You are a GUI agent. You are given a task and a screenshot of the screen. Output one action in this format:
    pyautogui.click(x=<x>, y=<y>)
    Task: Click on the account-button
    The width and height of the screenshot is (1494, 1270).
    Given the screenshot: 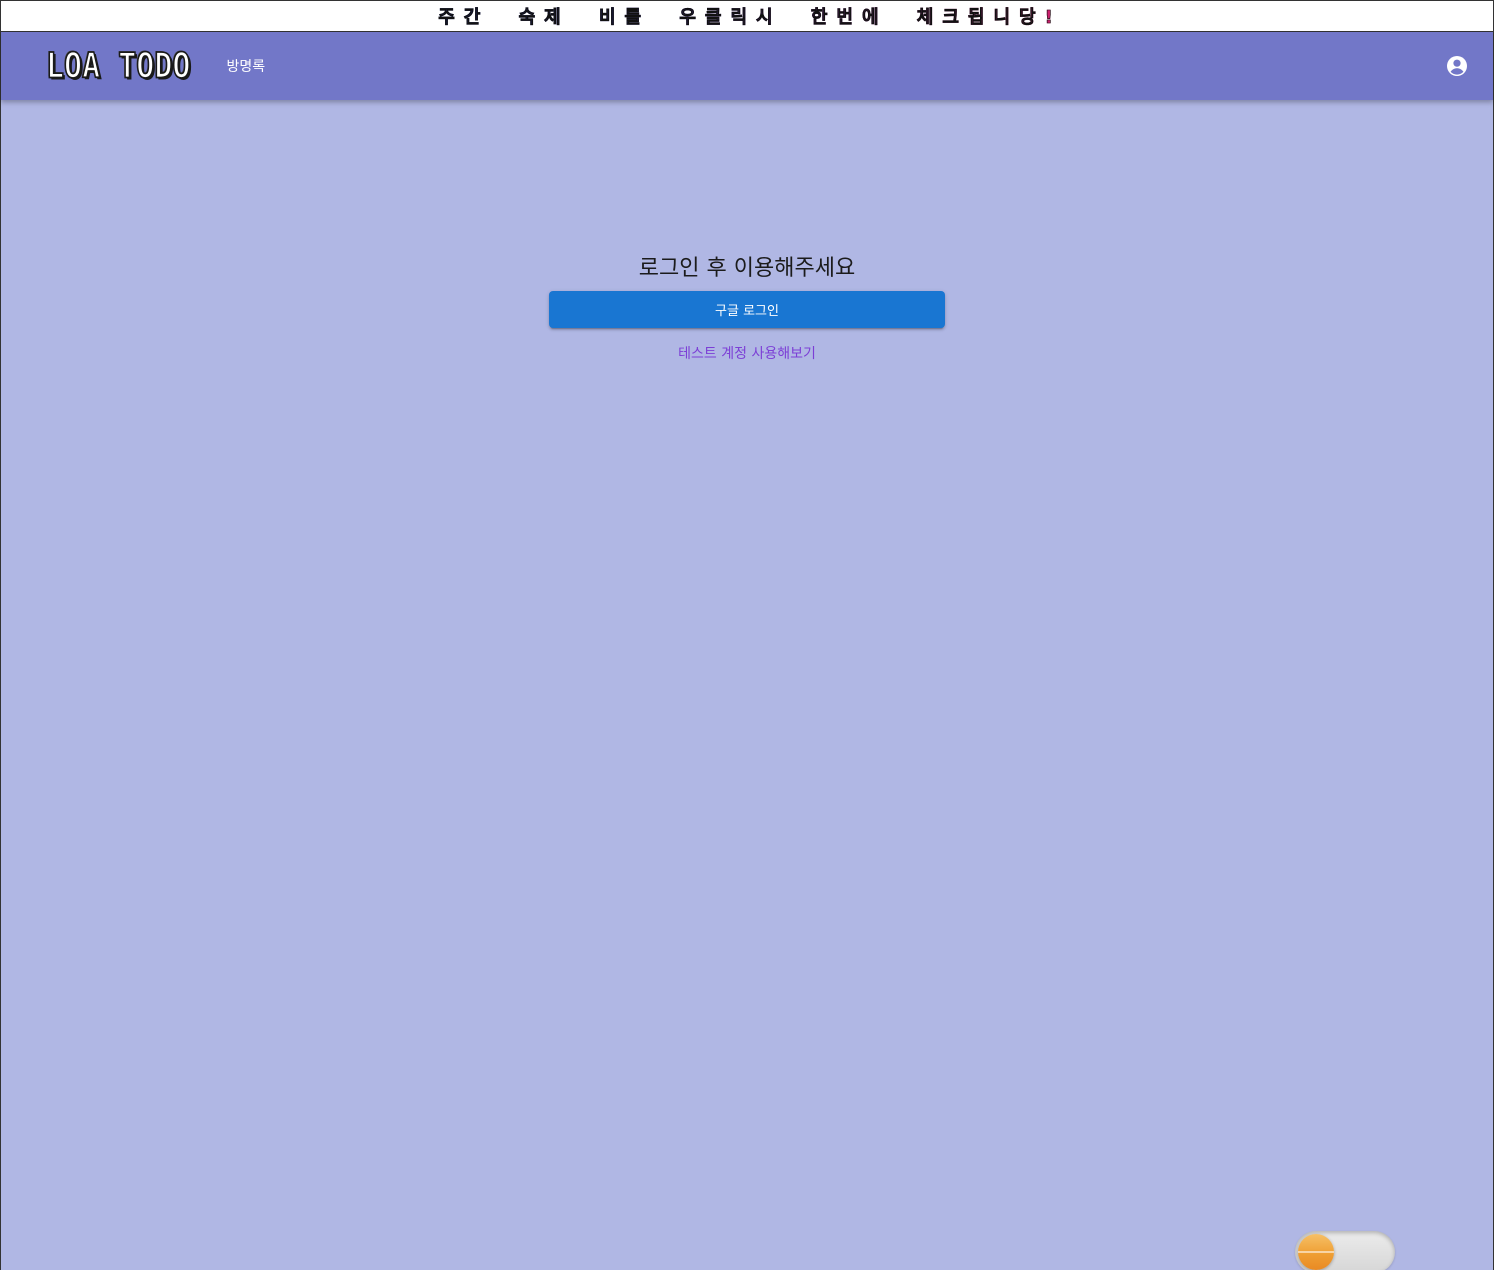 What is the action you would take?
    pyautogui.click(x=1457, y=66)
    